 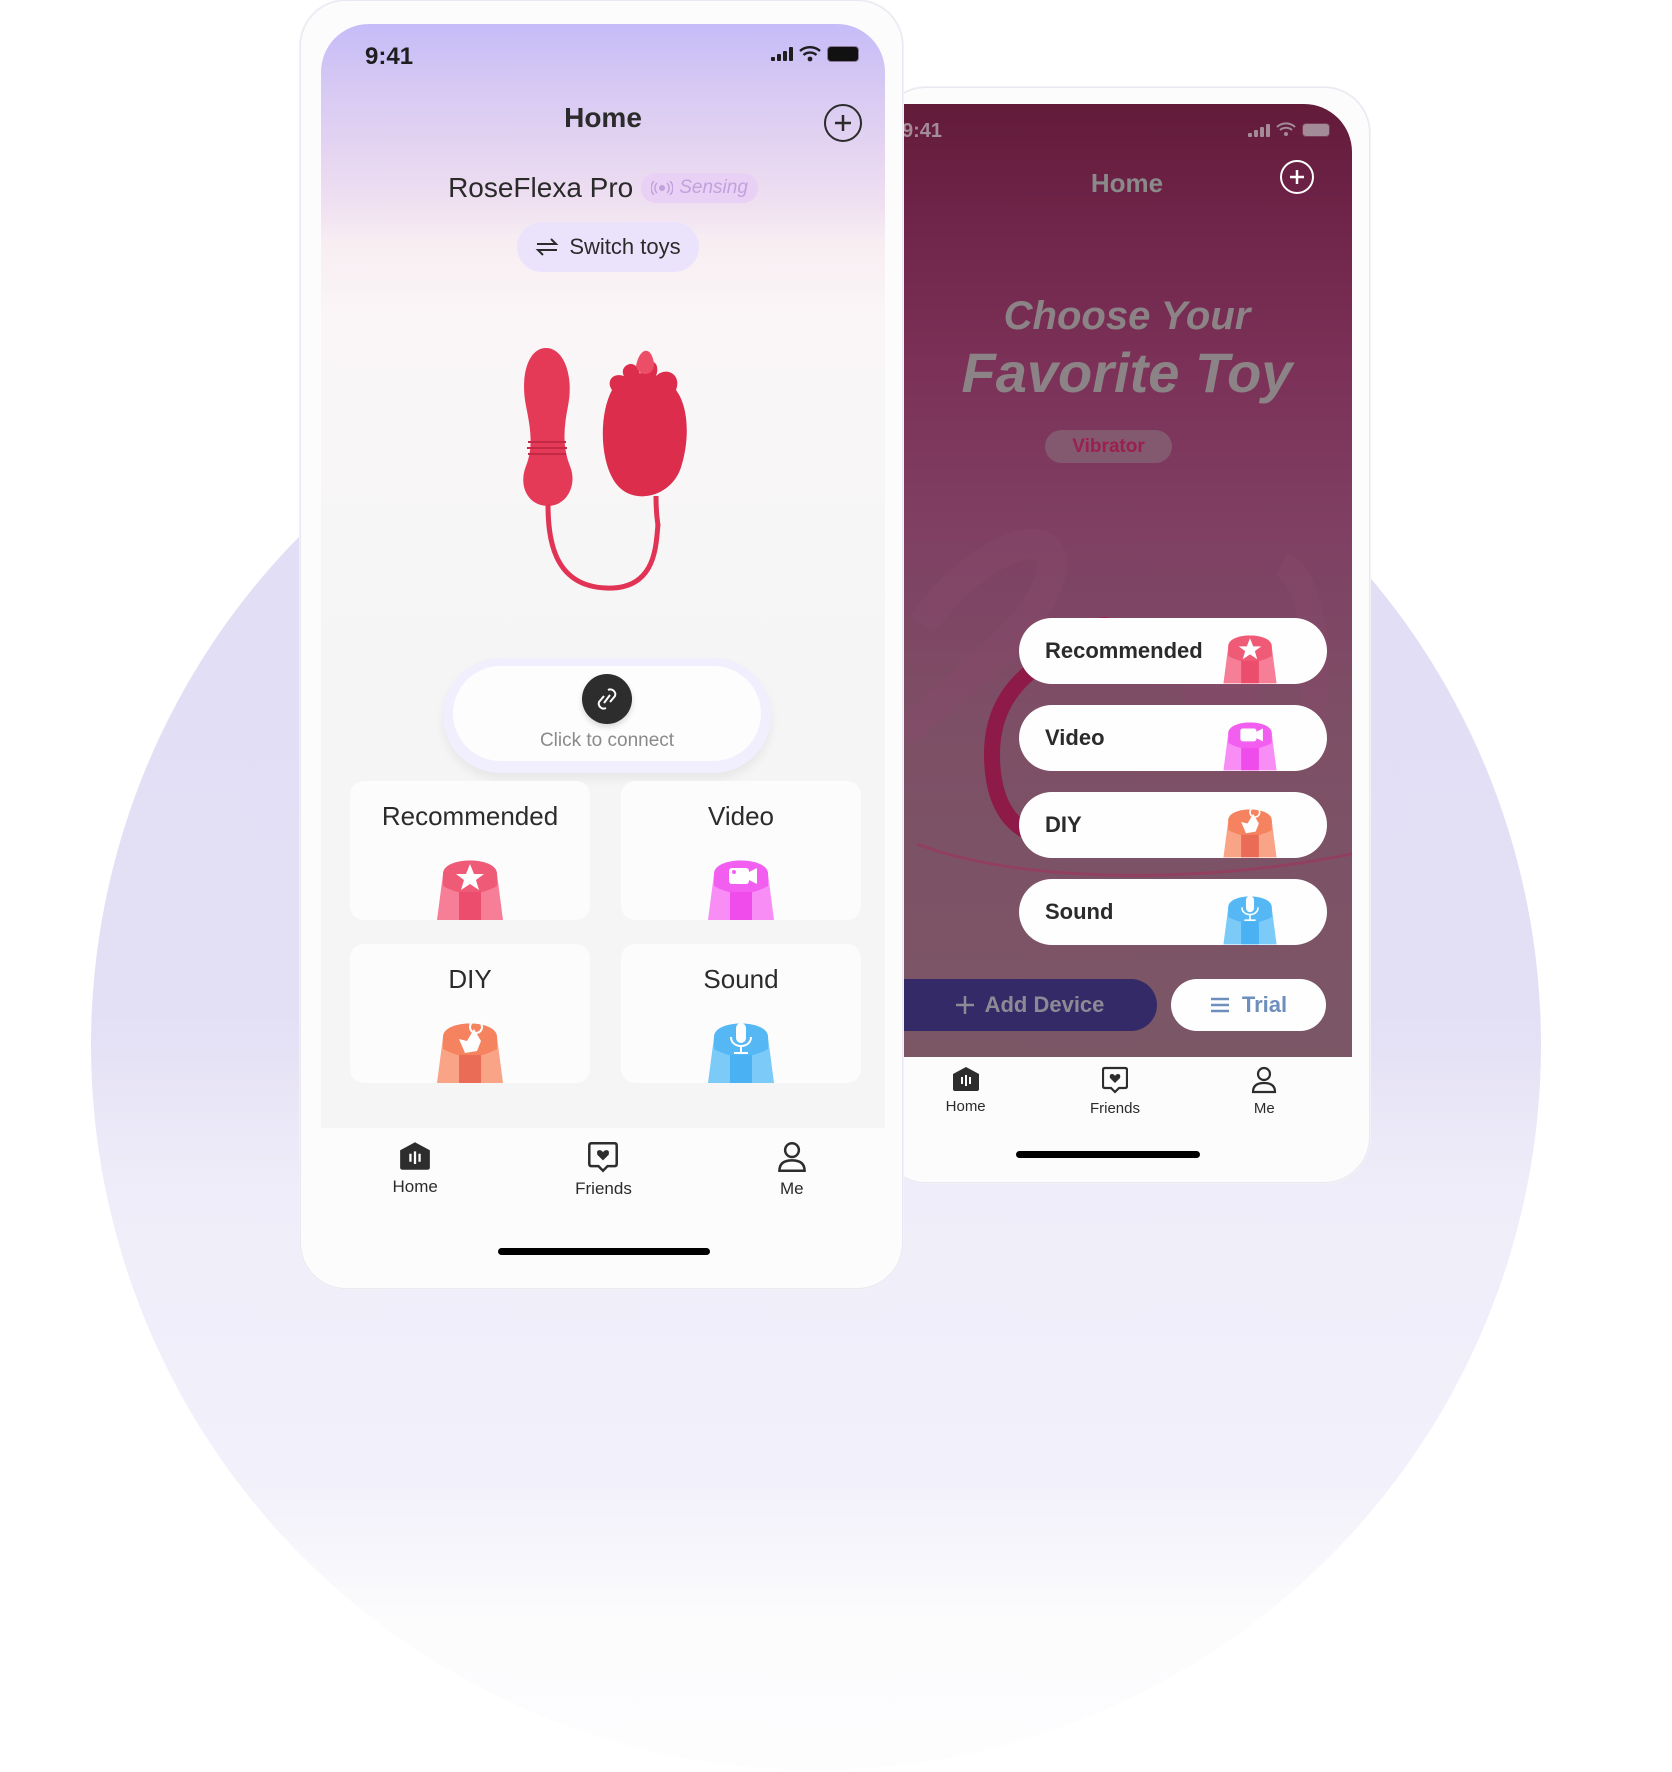 What do you see at coordinates (625, 246) in the screenshot?
I see `switch-toys-label: Switch toys` at bounding box center [625, 246].